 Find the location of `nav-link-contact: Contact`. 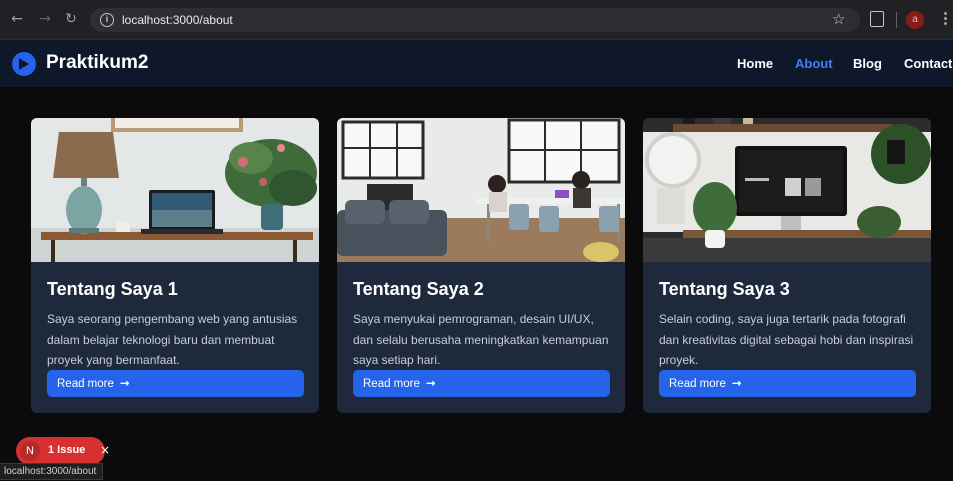

nav-link-contact: Contact is located at coordinates (928, 63).